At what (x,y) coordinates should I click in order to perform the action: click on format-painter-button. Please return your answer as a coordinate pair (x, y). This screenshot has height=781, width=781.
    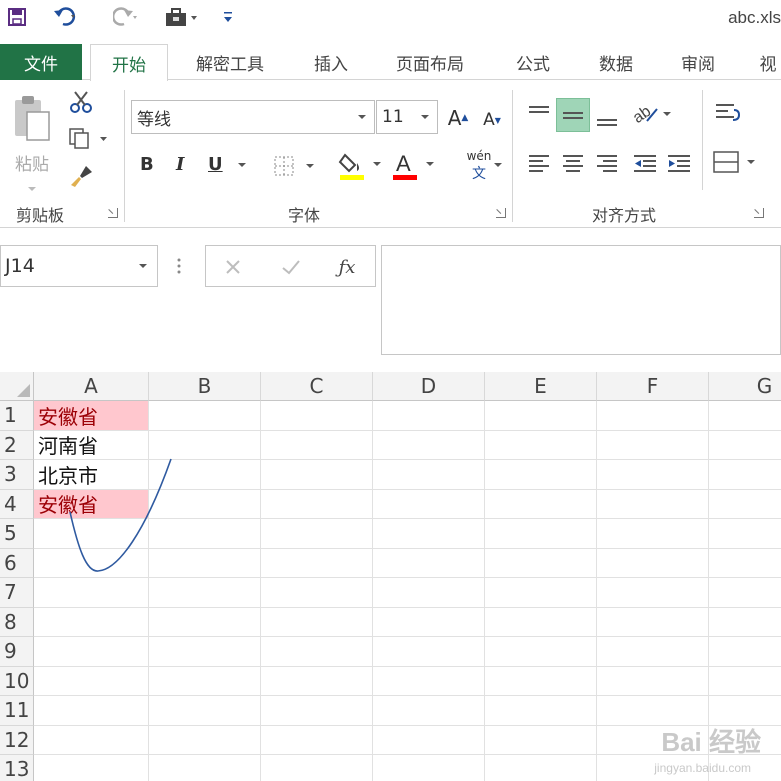
    Looking at the image, I should click on (81, 176).